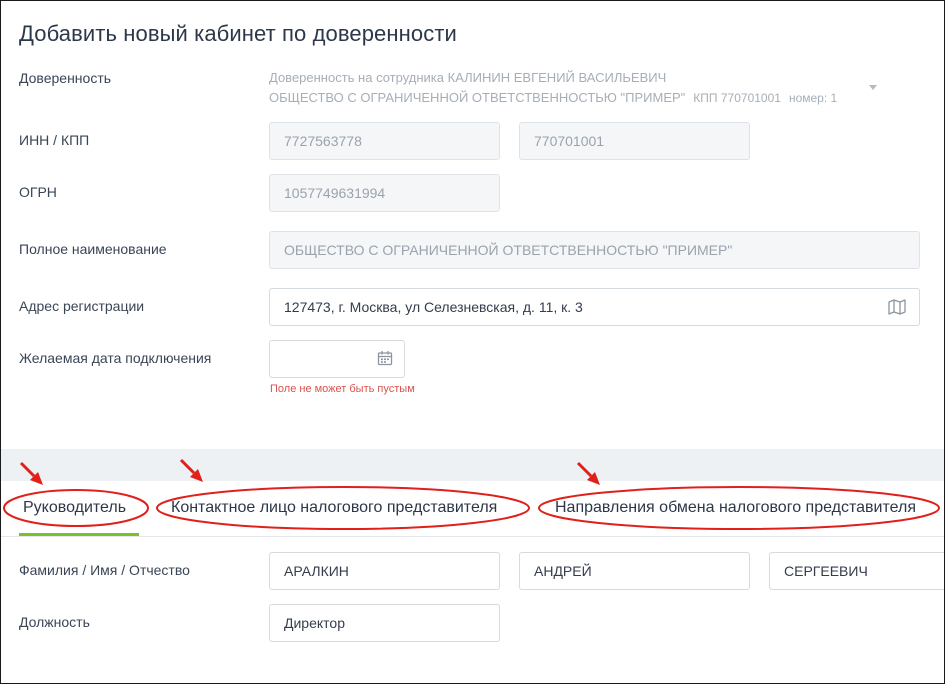 Image resolution: width=947 pixels, height=686 pixels. I want to click on chevron-down-icon, so click(873, 87).